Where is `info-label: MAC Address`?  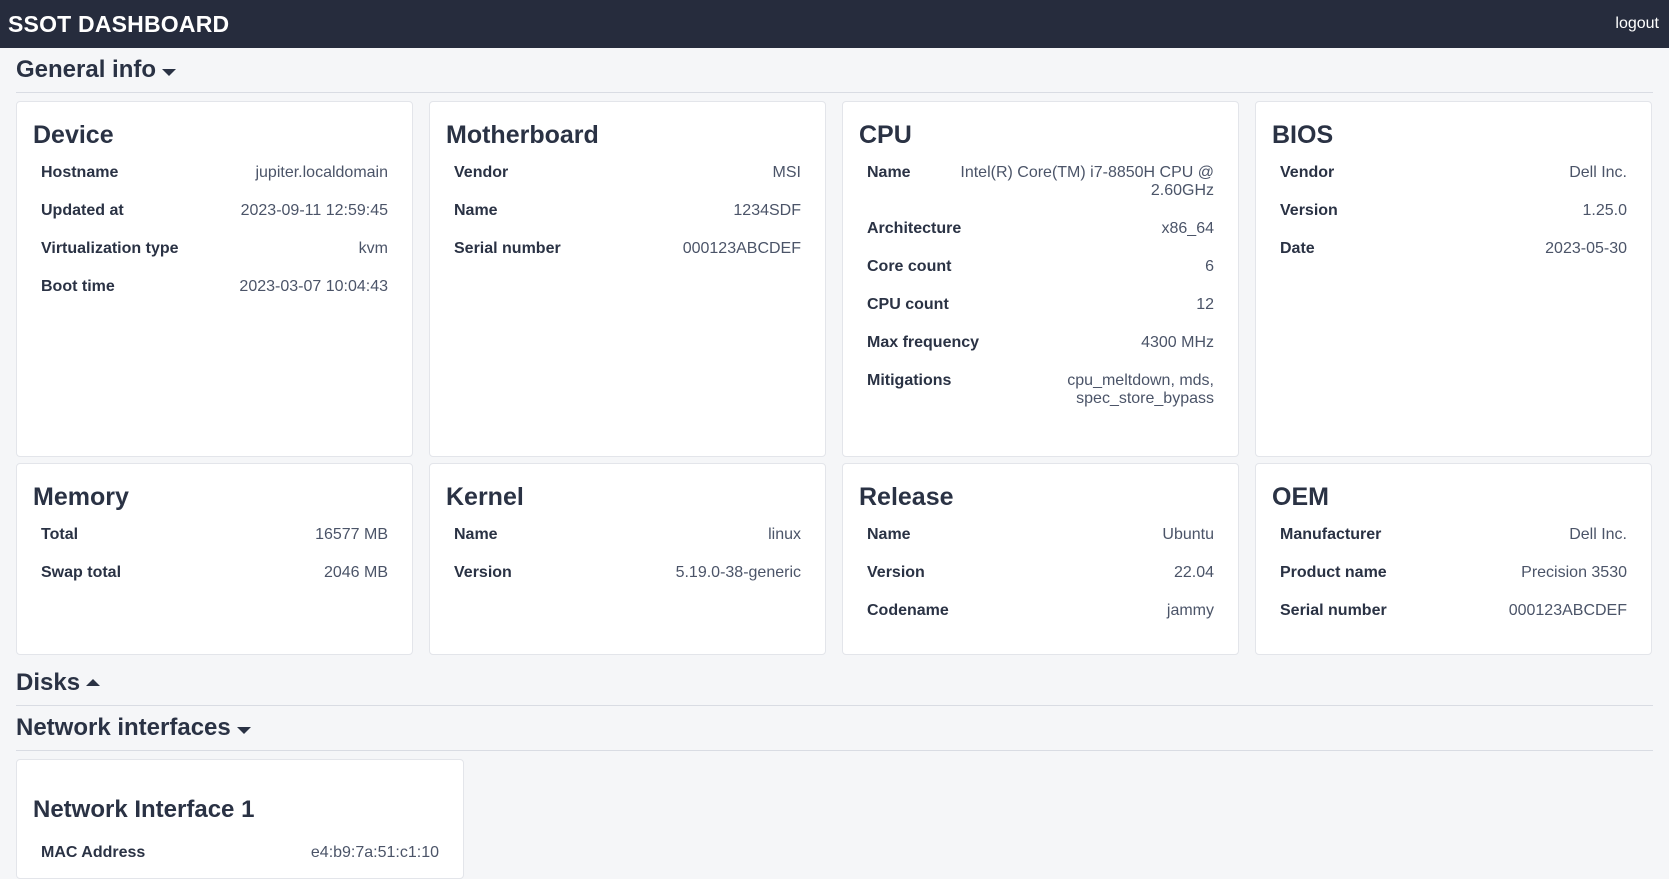
info-label: MAC Address is located at coordinates (93, 852).